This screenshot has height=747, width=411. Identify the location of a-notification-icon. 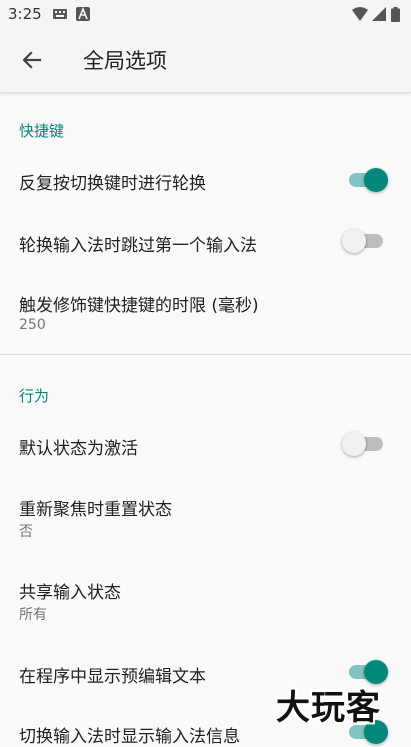
(83, 14).